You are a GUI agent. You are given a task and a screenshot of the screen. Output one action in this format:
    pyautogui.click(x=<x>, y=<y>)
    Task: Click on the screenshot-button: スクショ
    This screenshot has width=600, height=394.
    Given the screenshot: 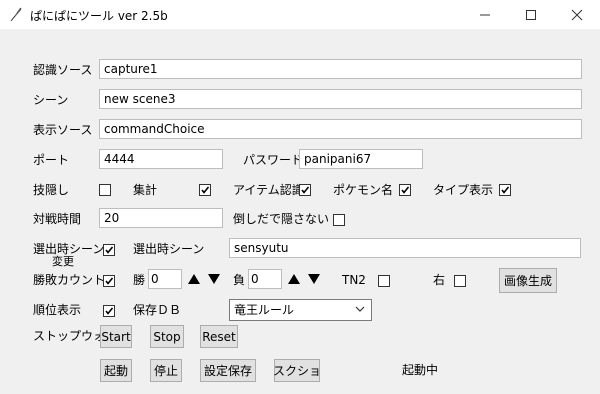 What is the action you would take?
    pyautogui.click(x=297, y=370)
    